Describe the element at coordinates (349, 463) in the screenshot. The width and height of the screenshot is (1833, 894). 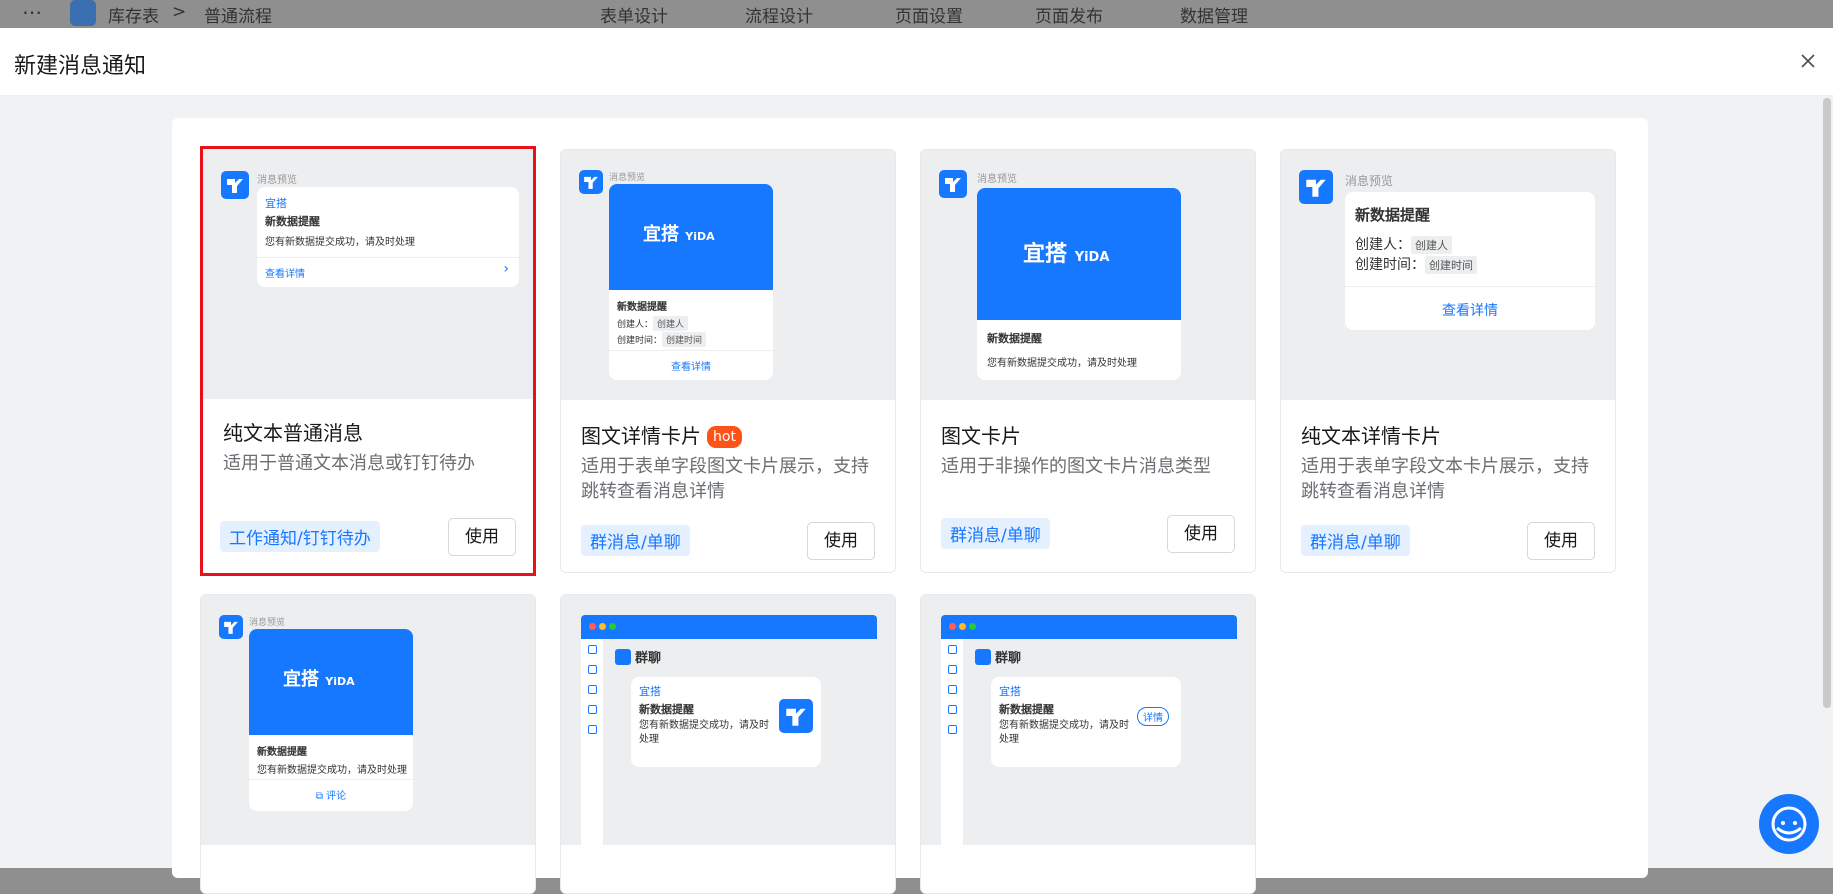
I see `card-description: 适用于普通文本消息或钉钉待办` at that location.